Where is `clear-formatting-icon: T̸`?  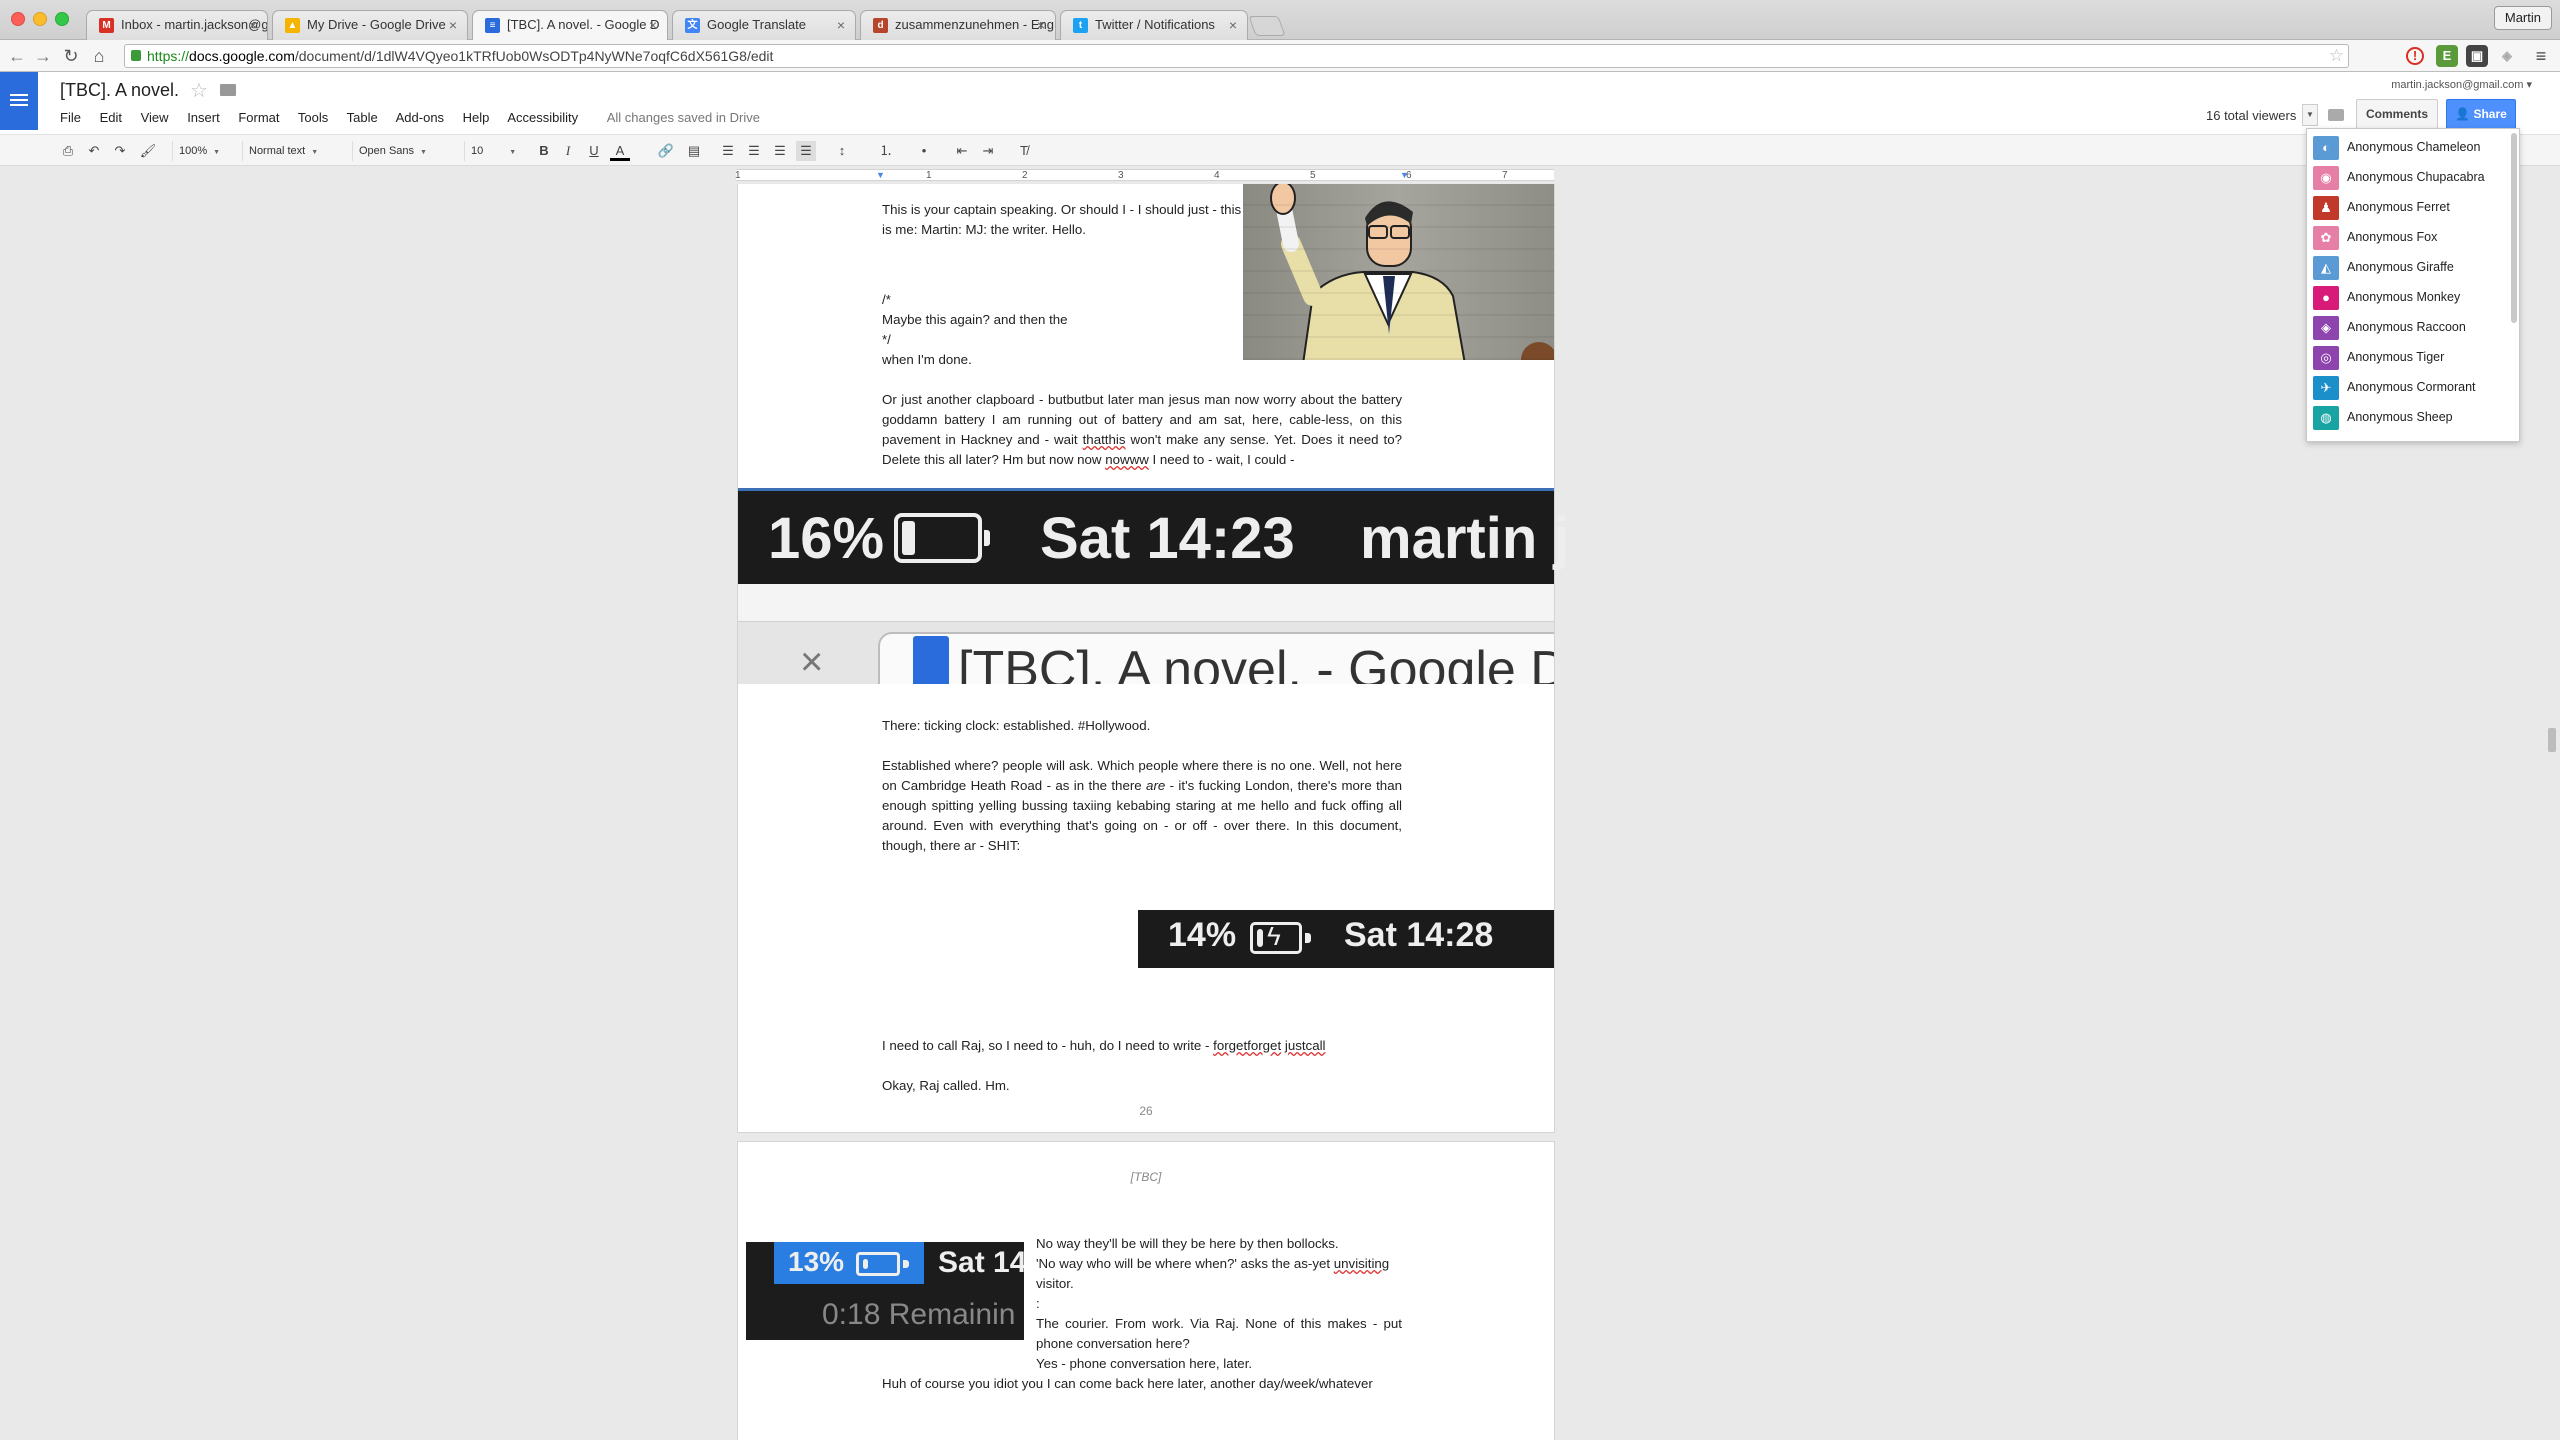
clear-formatting-icon: T̸ is located at coordinates (1024, 151).